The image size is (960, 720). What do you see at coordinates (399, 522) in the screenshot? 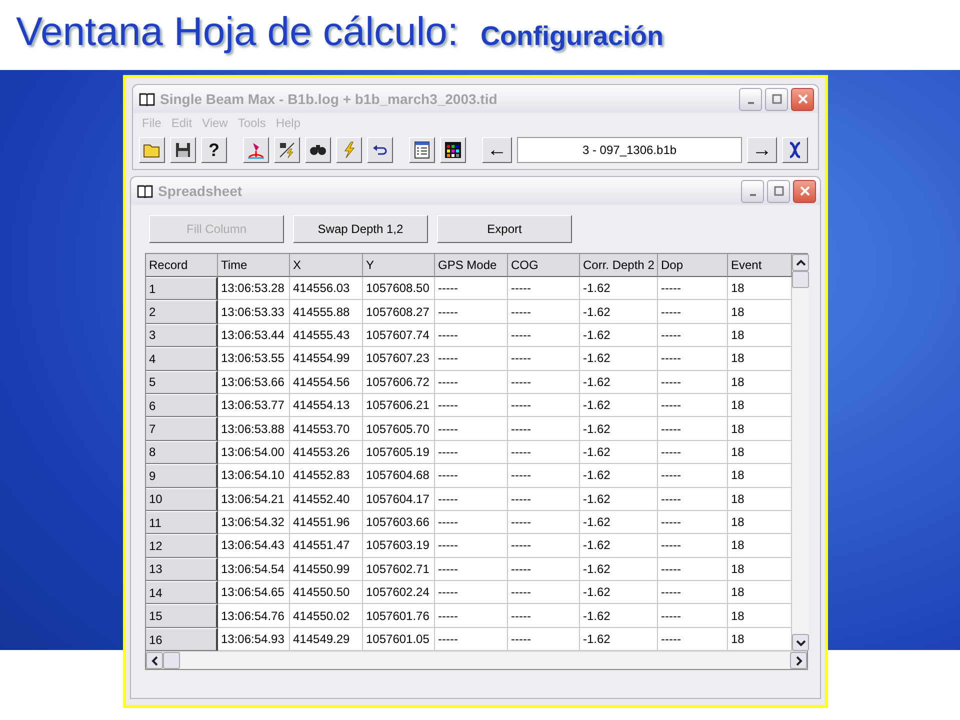
I see `table-cell: 1057603.66` at bounding box center [399, 522].